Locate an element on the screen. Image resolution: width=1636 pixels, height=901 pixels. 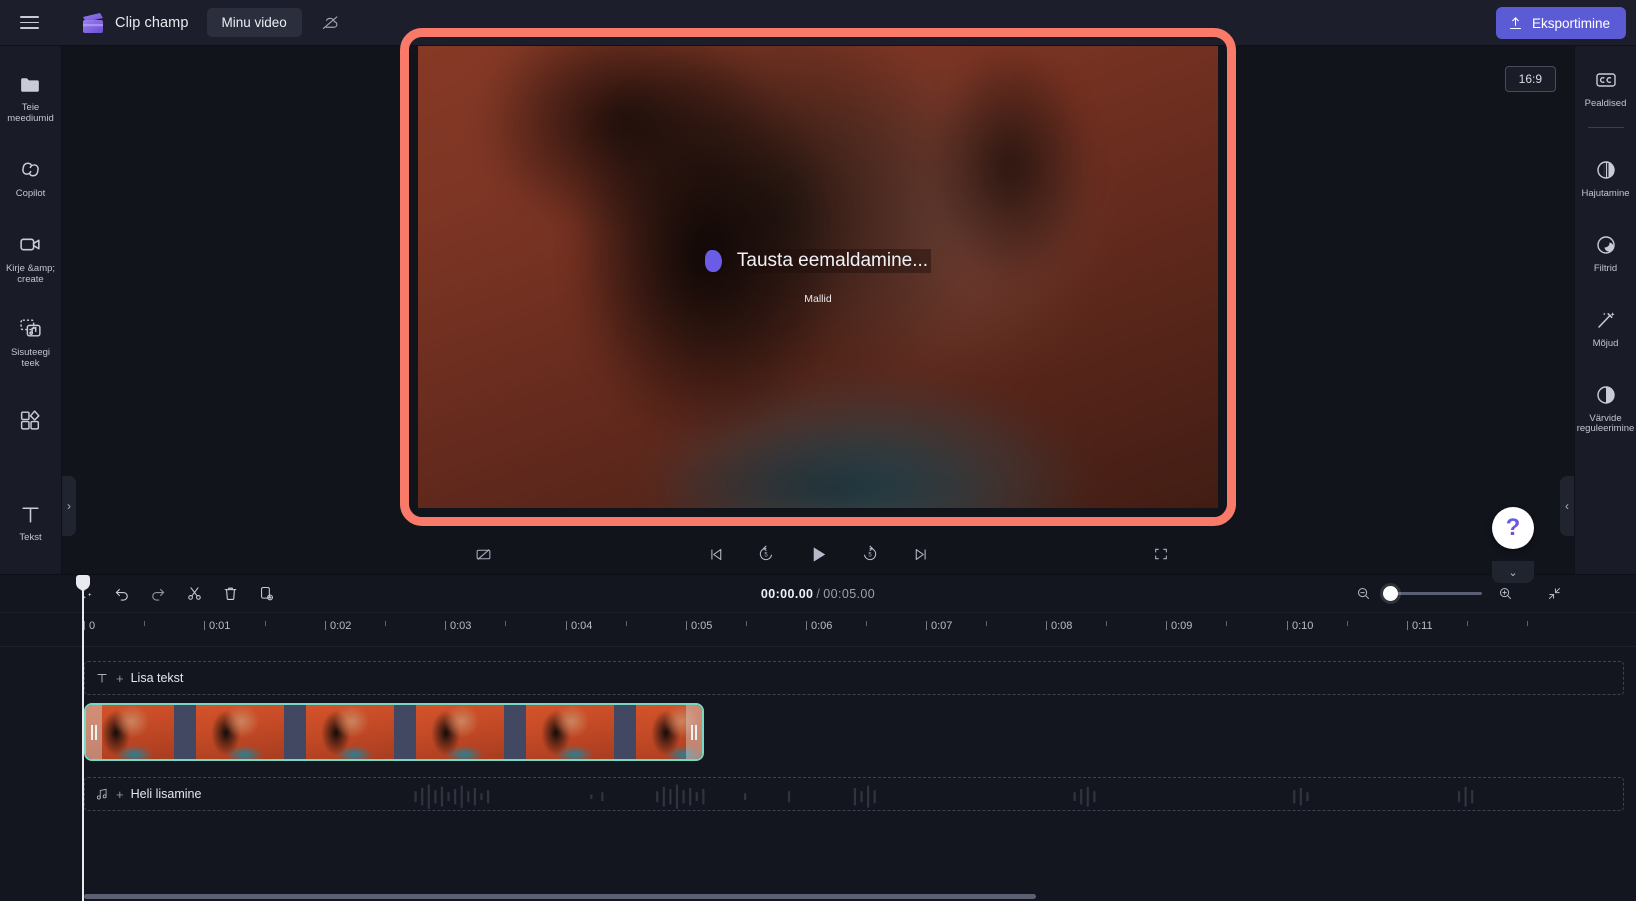
video-clip is located at coordinates (394, 732).